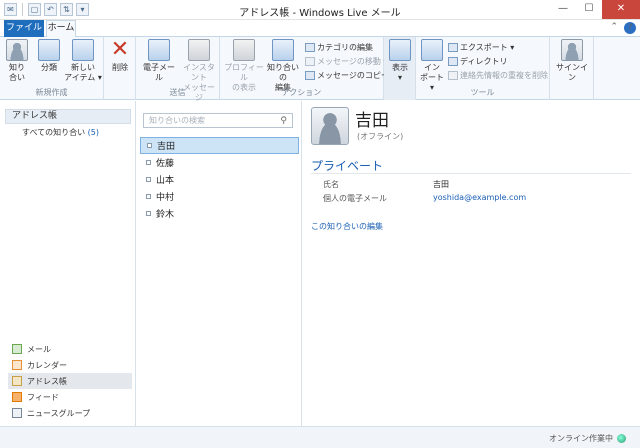  I want to click on contact-name: 吉田, so click(166, 147).